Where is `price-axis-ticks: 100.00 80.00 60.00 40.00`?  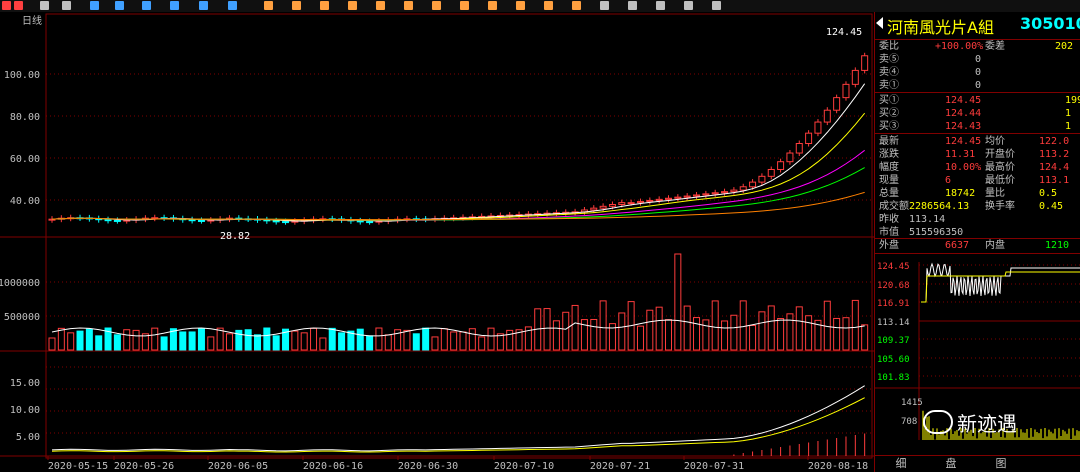 price-axis-ticks: 100.00 80.00 60.00 40.00 is located at coordinates (22, 138).